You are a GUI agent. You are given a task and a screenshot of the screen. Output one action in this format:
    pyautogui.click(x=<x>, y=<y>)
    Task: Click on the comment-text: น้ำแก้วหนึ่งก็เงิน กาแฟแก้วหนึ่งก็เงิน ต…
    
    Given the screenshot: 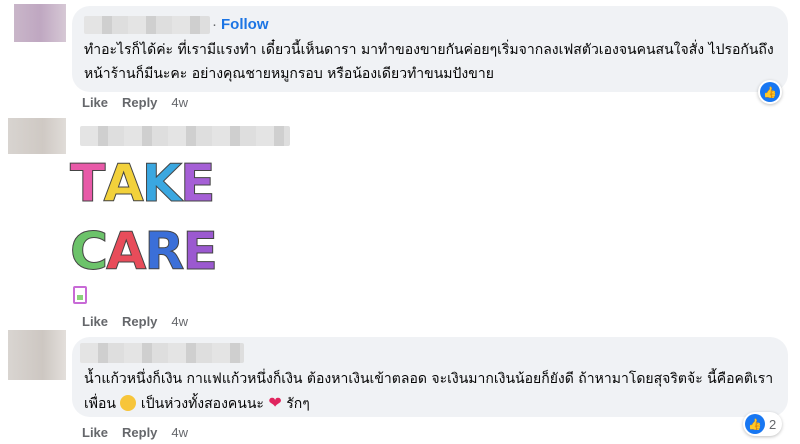 What is the action you would take?
    pyautogui.click(x=434, y=391)
    